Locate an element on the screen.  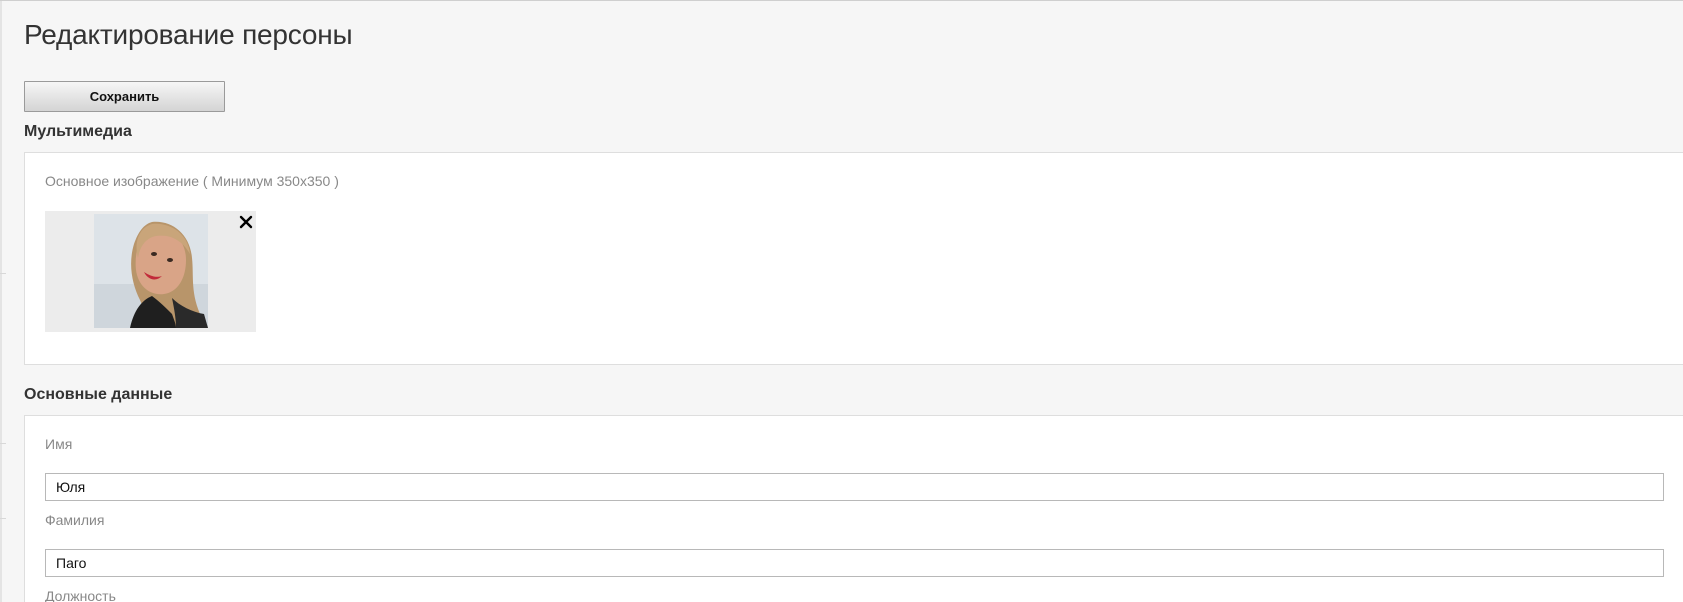
main-image-label: Основное изображение ( Минимум 350x350 ) is located at coordinates (192, 181).